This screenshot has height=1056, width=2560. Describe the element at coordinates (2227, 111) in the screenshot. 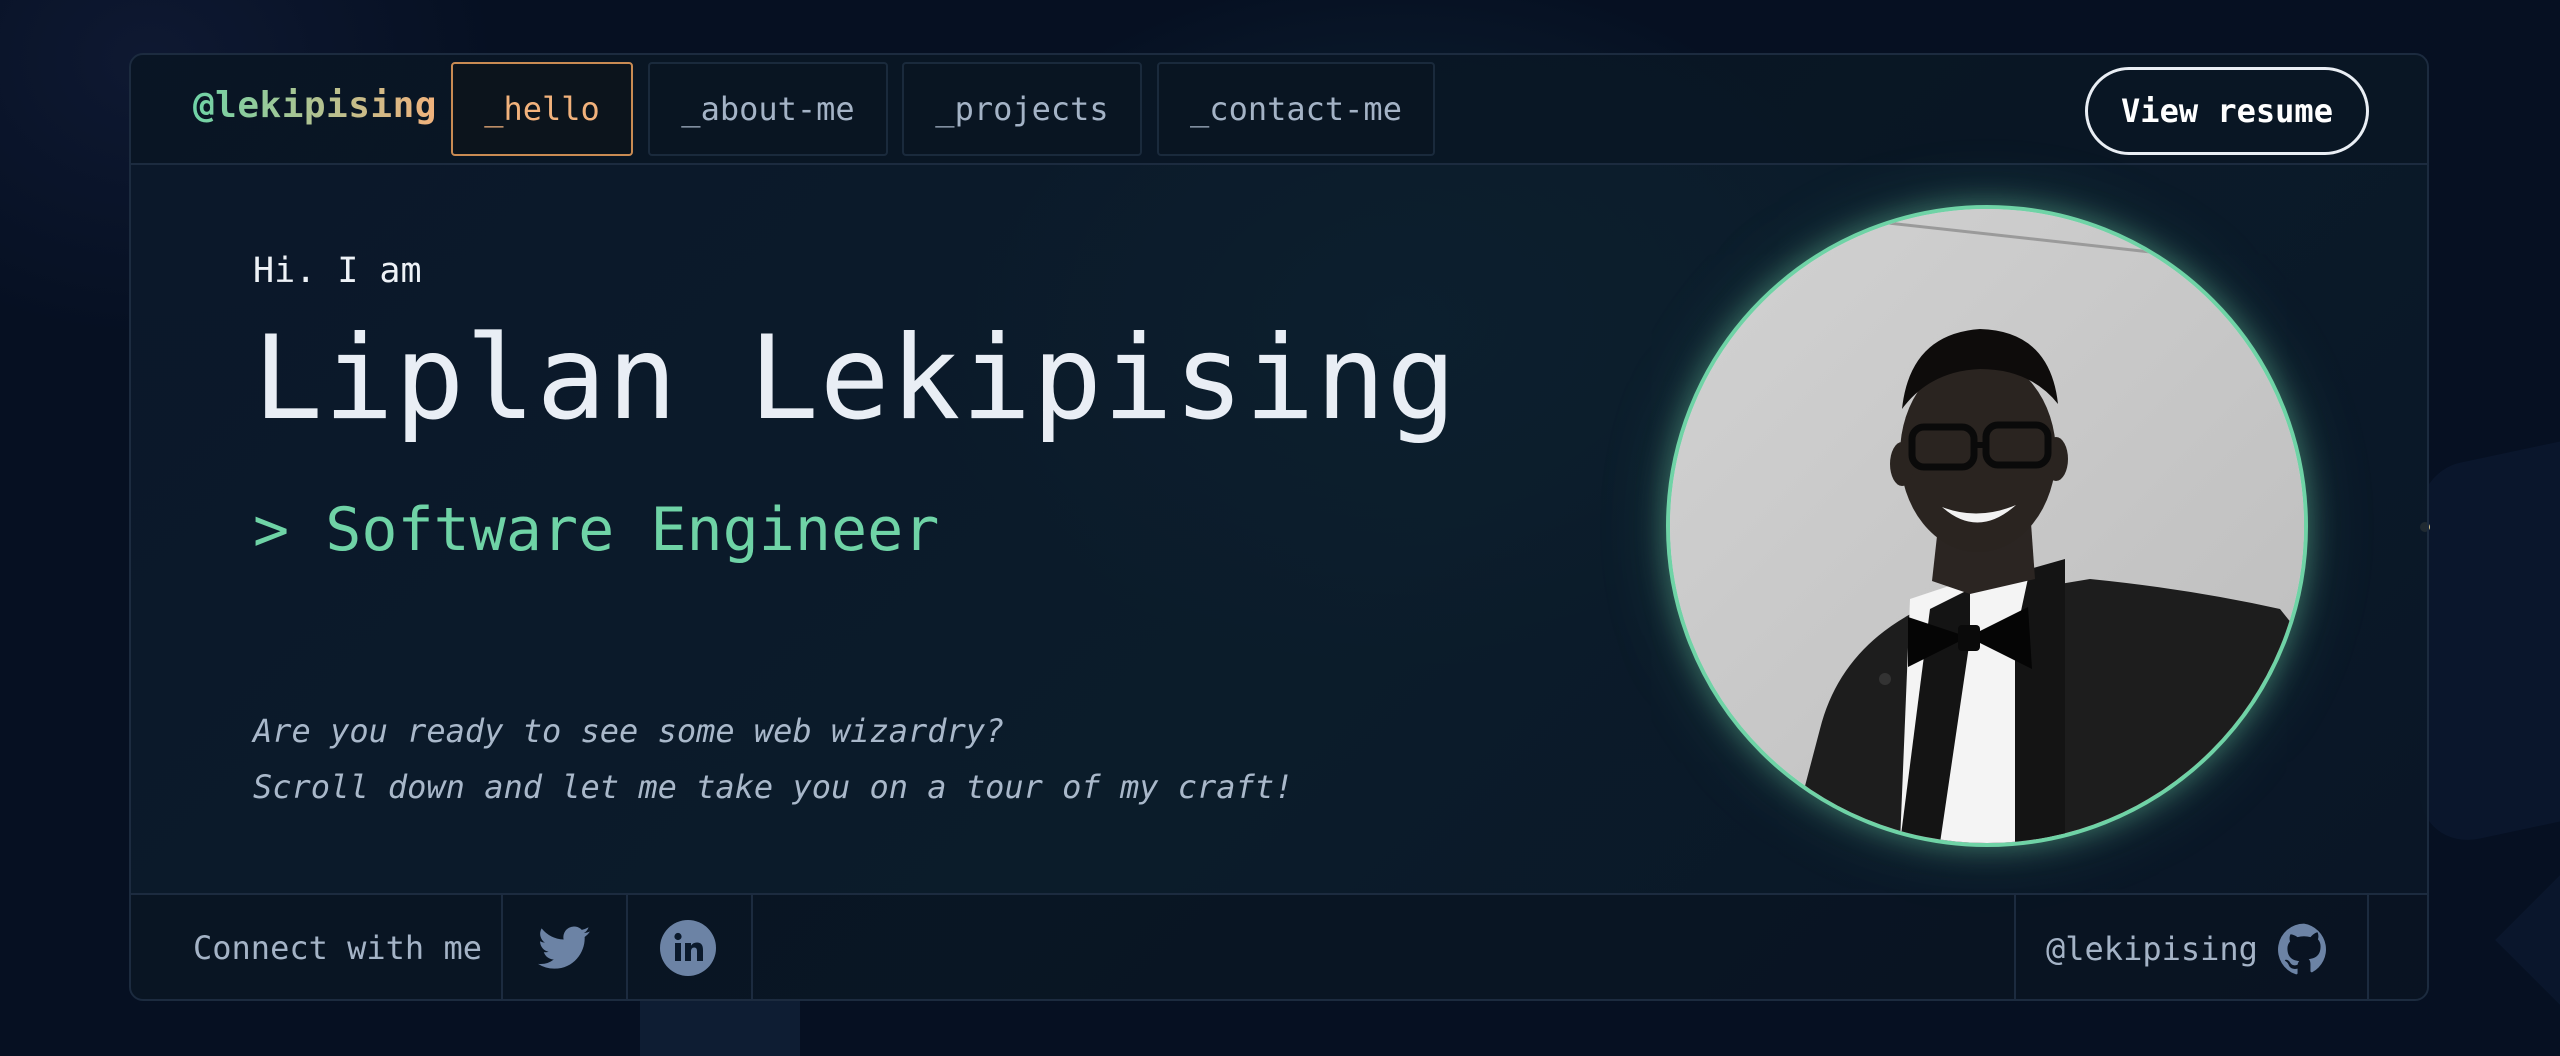

I see `view-resume-button: View resume` at that location.